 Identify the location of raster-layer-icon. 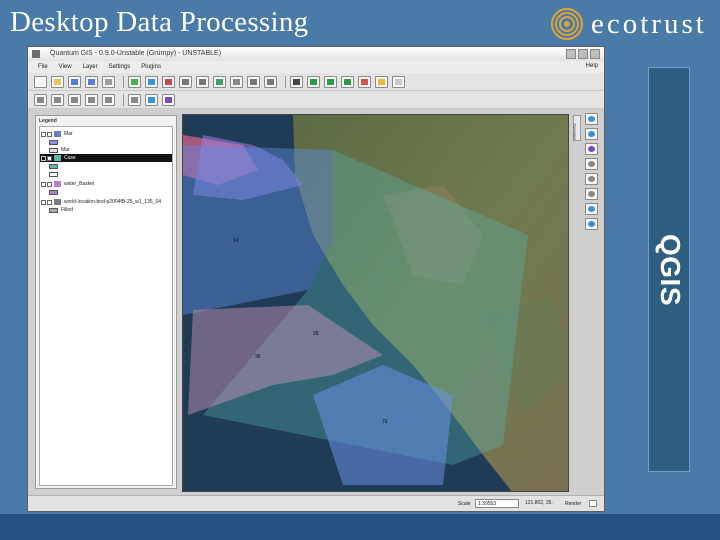
(57, 202).